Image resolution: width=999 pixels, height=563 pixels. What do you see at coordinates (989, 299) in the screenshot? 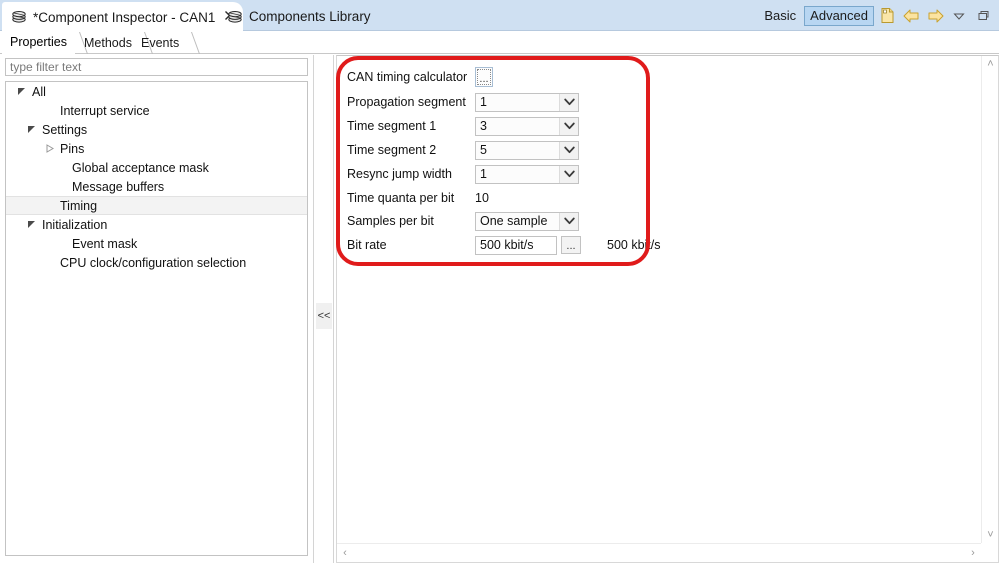
I see `vertical-scrollbar: ˄ ˅` at bounding box center [989, 299].